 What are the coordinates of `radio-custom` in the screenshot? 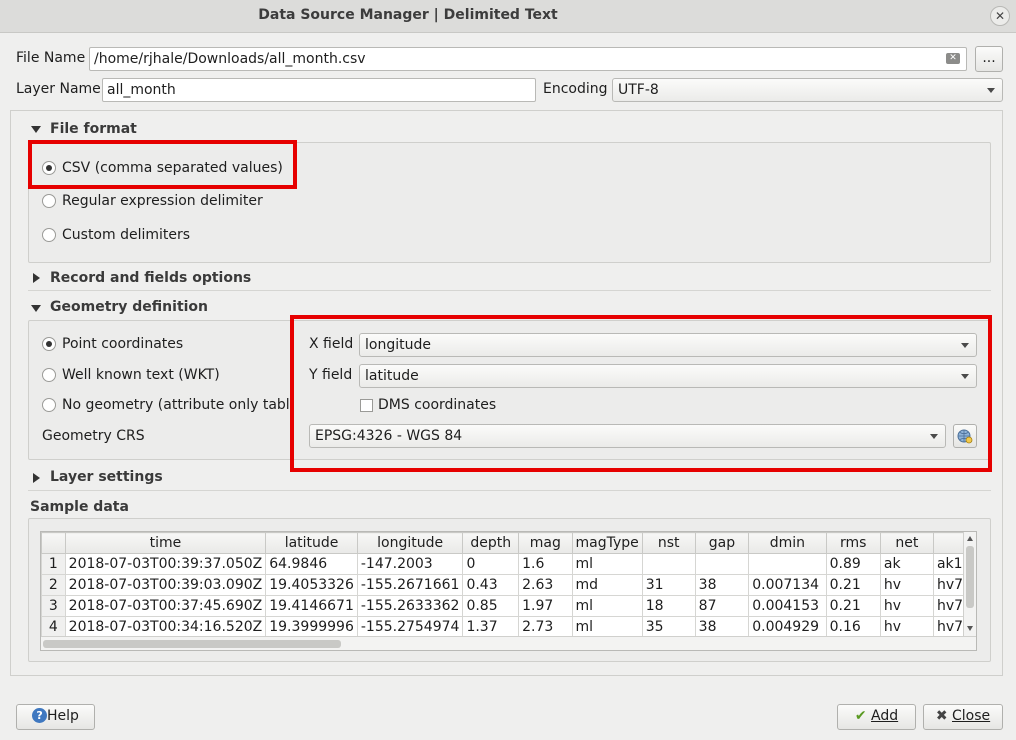 It's located at (49, 235).